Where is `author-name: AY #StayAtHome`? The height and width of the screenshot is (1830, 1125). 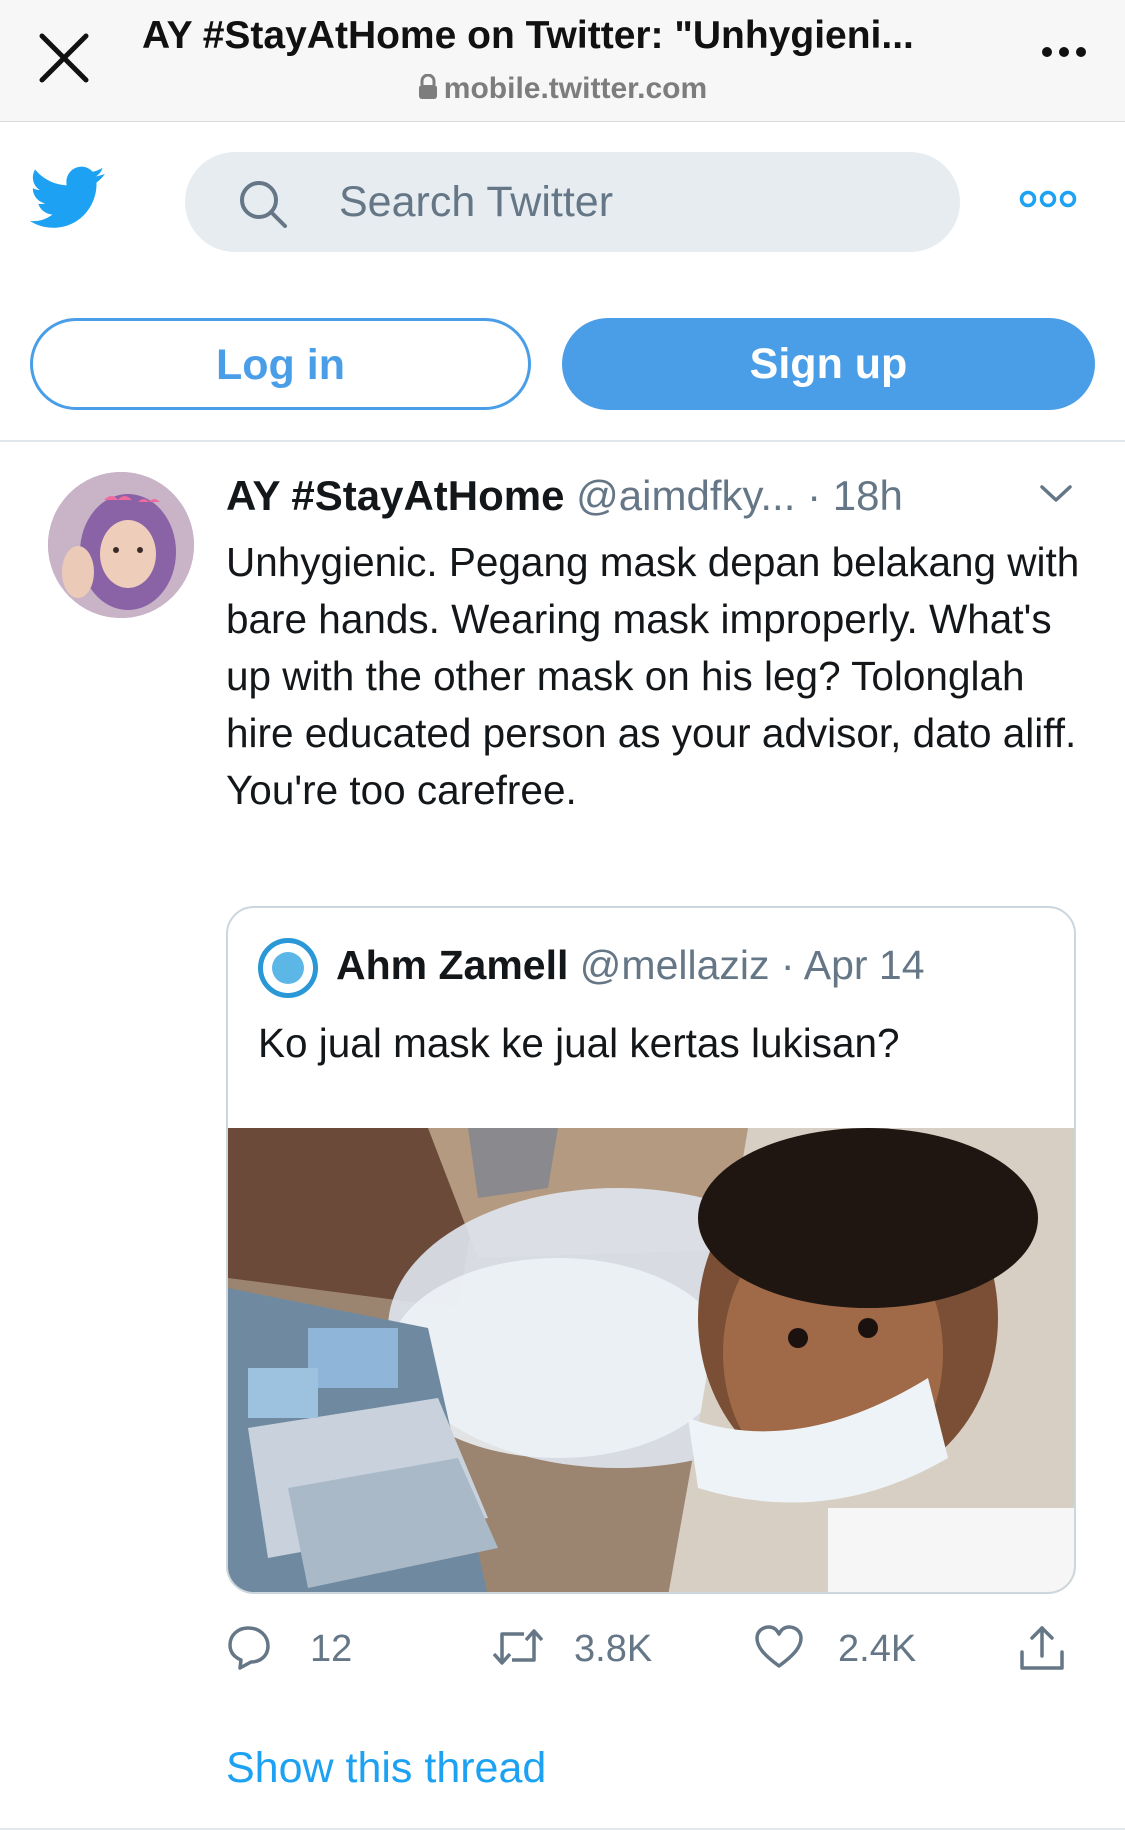
author-name: AY #StayAtHome is located at coordinates (395, 495).